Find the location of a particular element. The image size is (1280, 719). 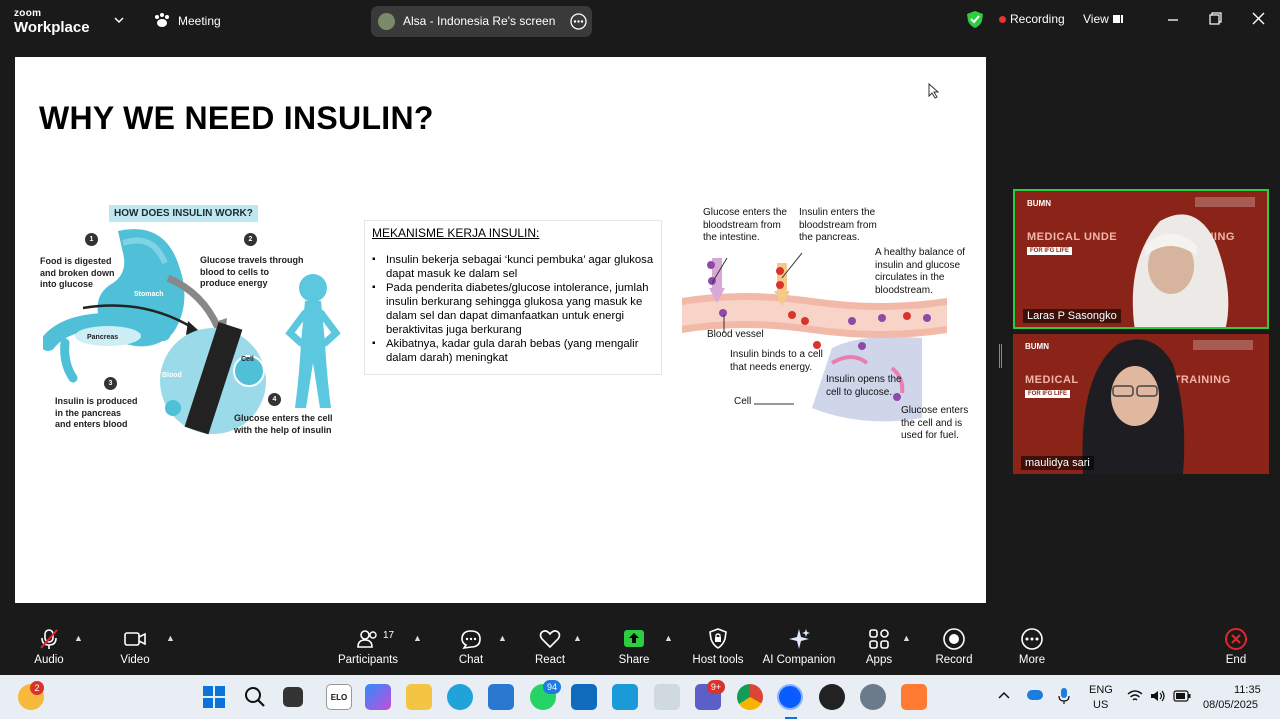

shield-check-icon is located at coordinates (975, 19).